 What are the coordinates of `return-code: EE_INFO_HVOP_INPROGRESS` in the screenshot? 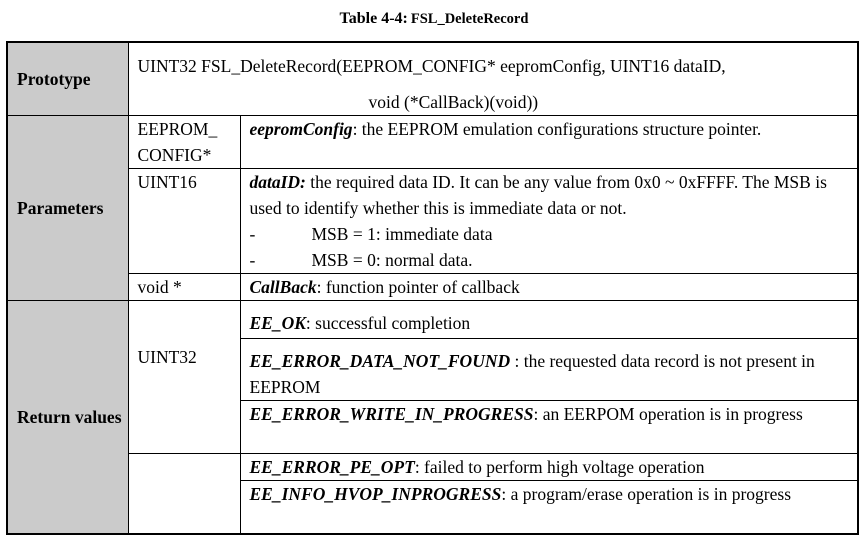 It's located at (375, 494).